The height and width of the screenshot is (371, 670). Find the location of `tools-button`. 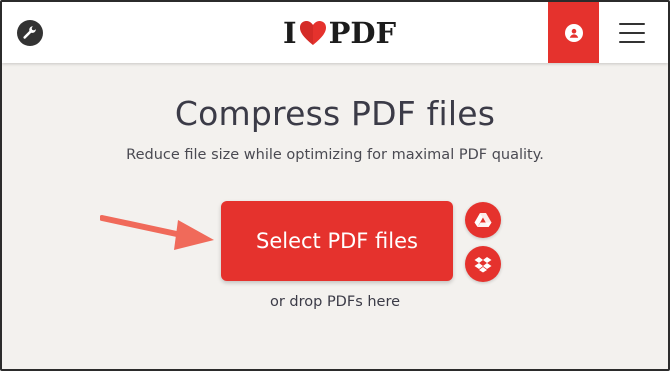

tools-button is located at coordinates (30, 33).